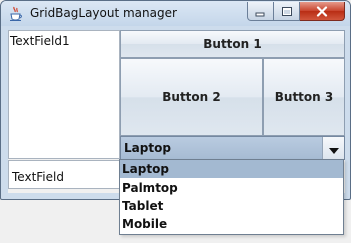 The image size is (351, 243). I want to click on maximize-icon, so click(287, 11).